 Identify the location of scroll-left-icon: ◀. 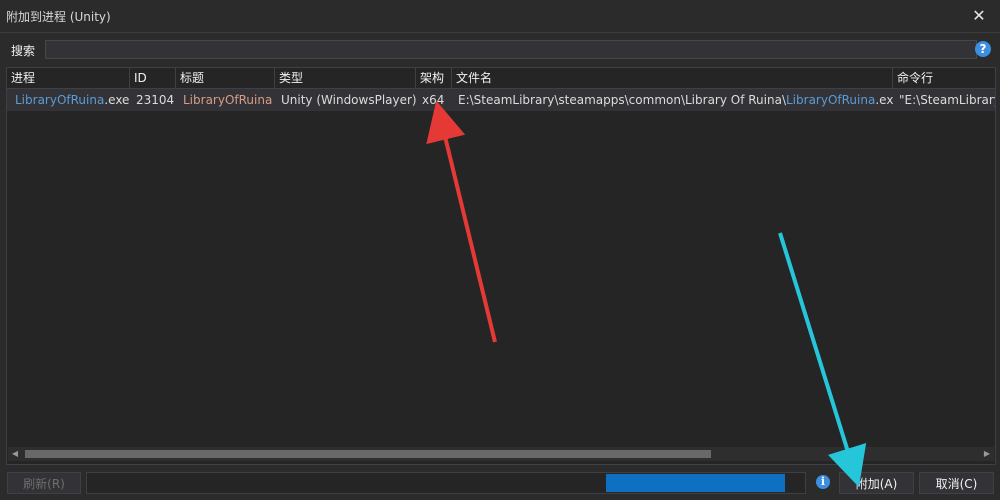
(15, 454).